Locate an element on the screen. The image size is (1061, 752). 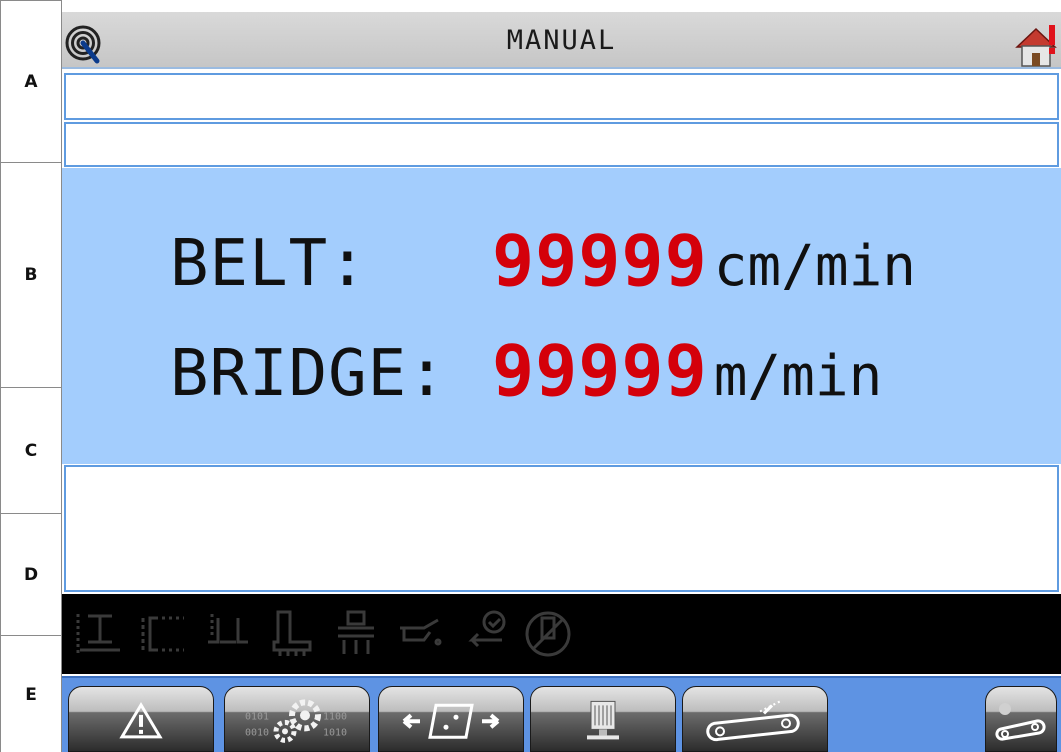
section-label-b: B is located at coordinates (31, 275).